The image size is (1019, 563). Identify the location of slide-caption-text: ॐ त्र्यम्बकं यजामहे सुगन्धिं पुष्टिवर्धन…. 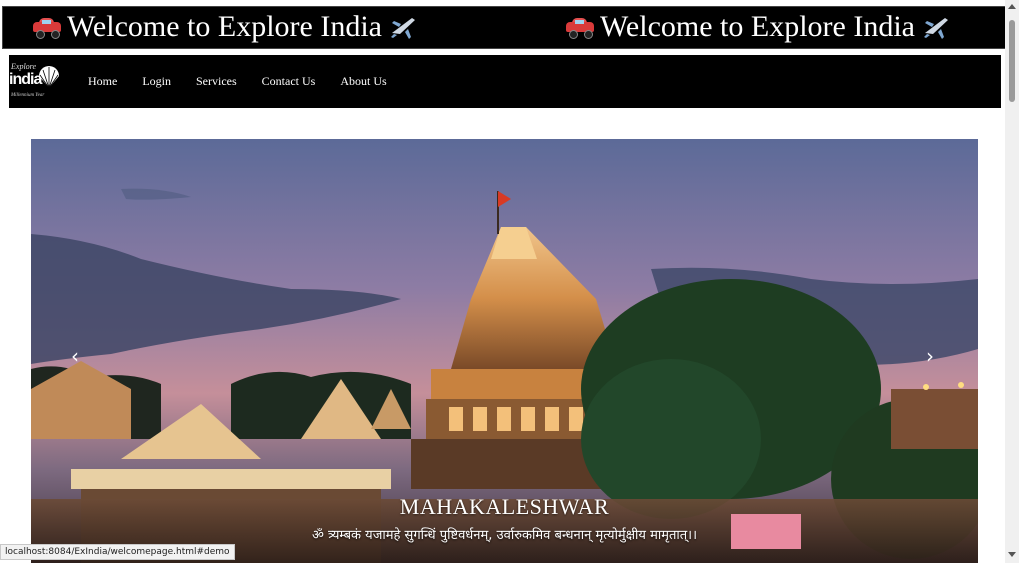
(504, 535).